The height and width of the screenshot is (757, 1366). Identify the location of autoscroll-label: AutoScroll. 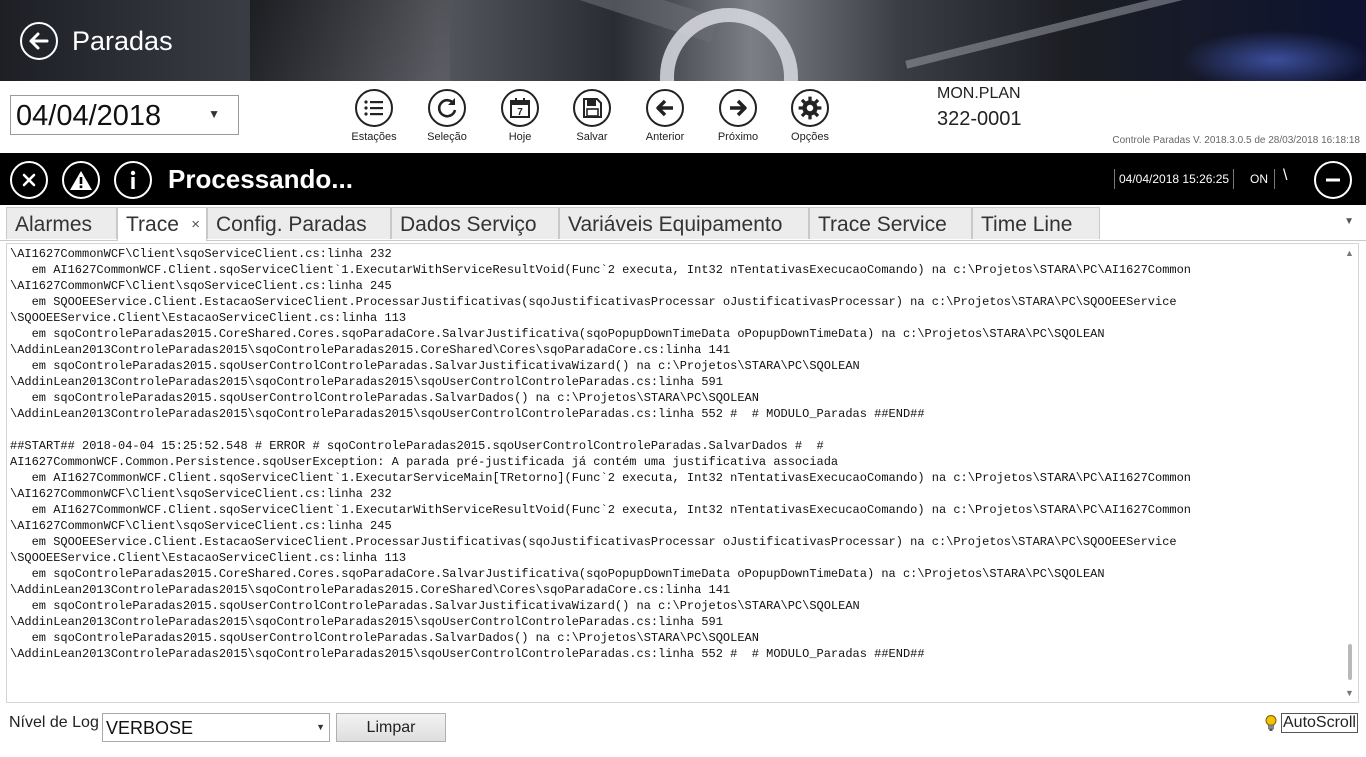
(1319, 723).